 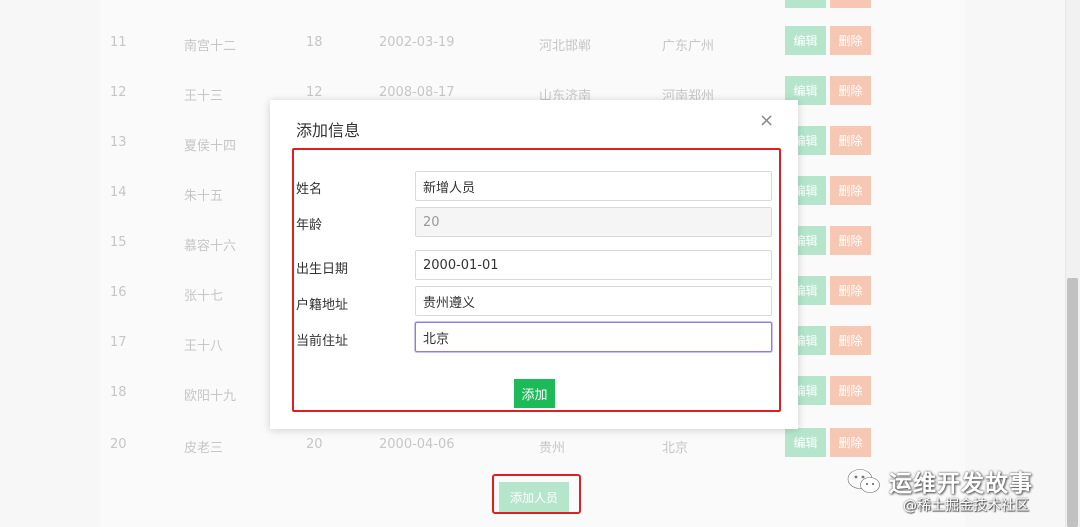 I want to click on watermark-subtitle: @稀土掘金技术社区, so click(x=966, y=506).